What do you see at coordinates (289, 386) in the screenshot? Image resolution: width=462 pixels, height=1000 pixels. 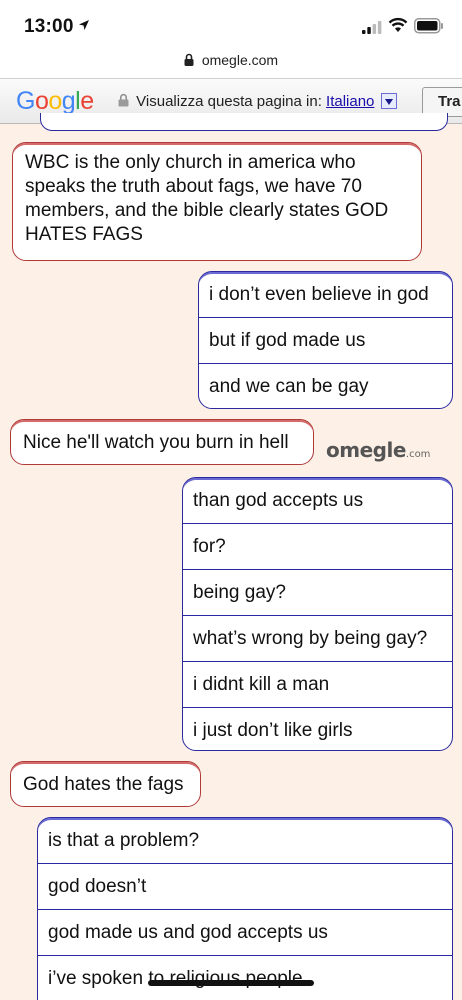 I see `you-message: and we can be gay` at bounding box center [289, 386].